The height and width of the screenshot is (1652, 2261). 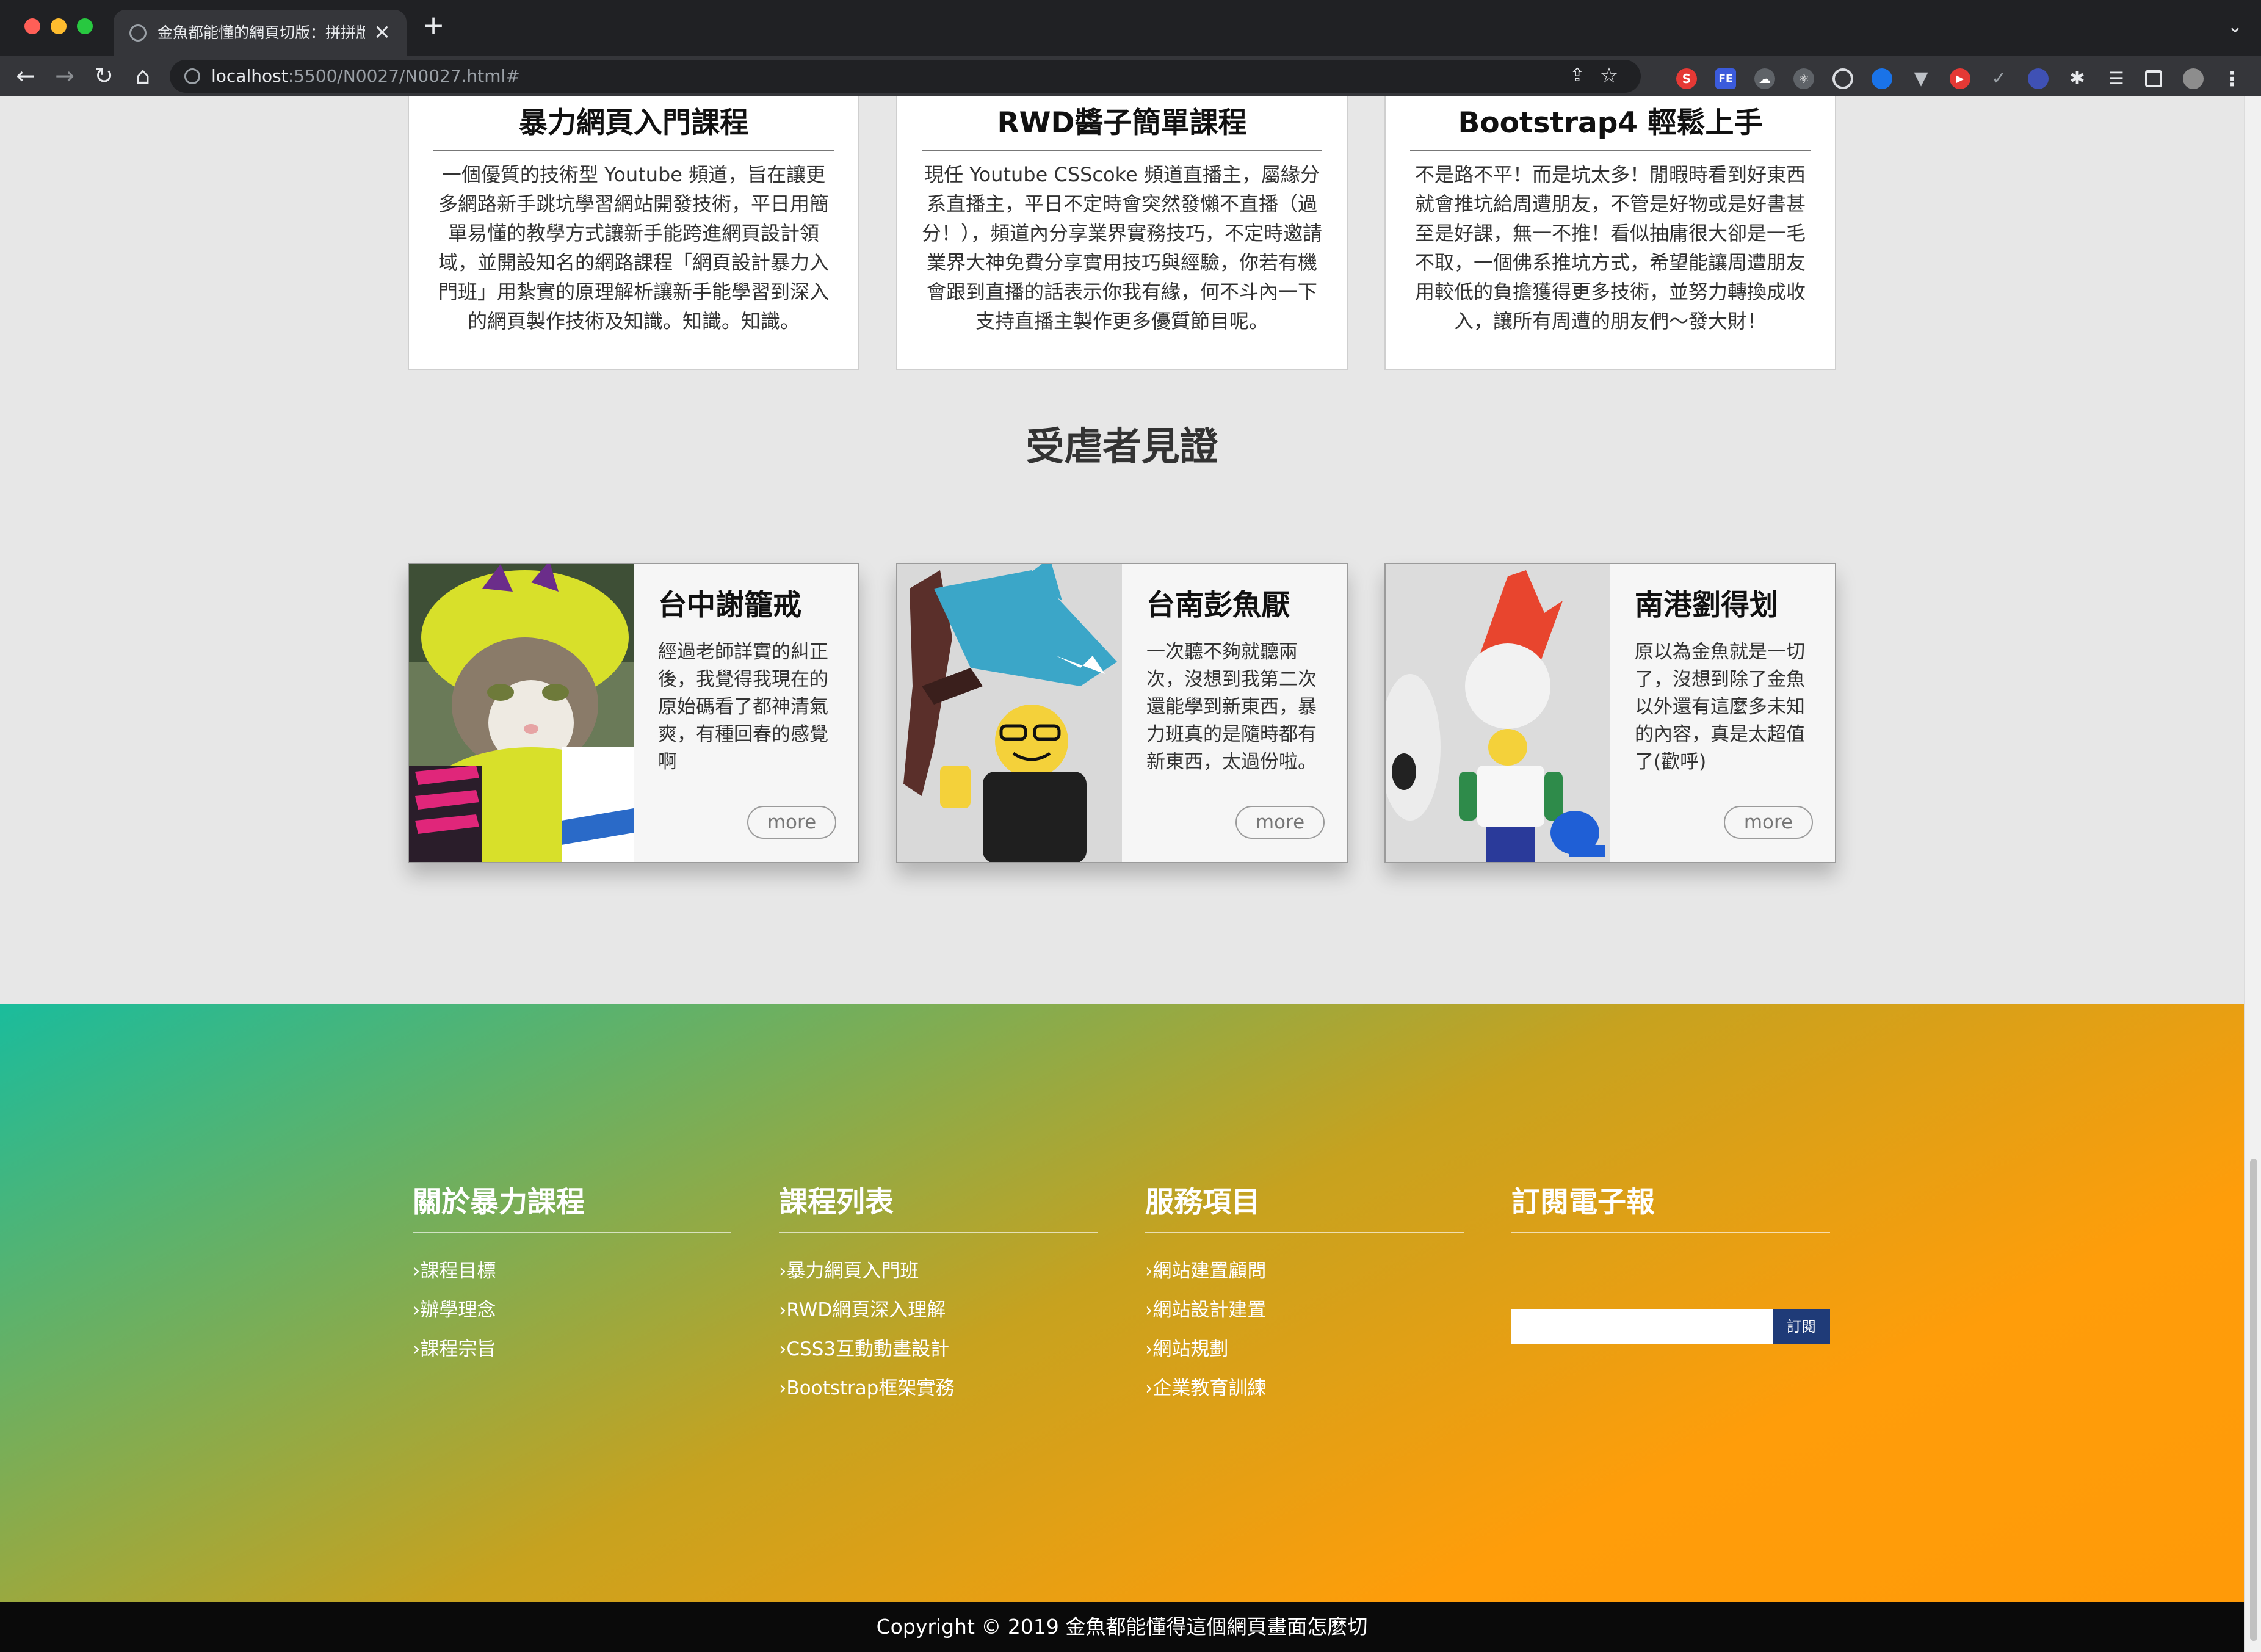 What do you see at coordinates (2000, 78) in the screenshot?
I see `extension-check-icon: ✓` at bounding box center [2000, 78].